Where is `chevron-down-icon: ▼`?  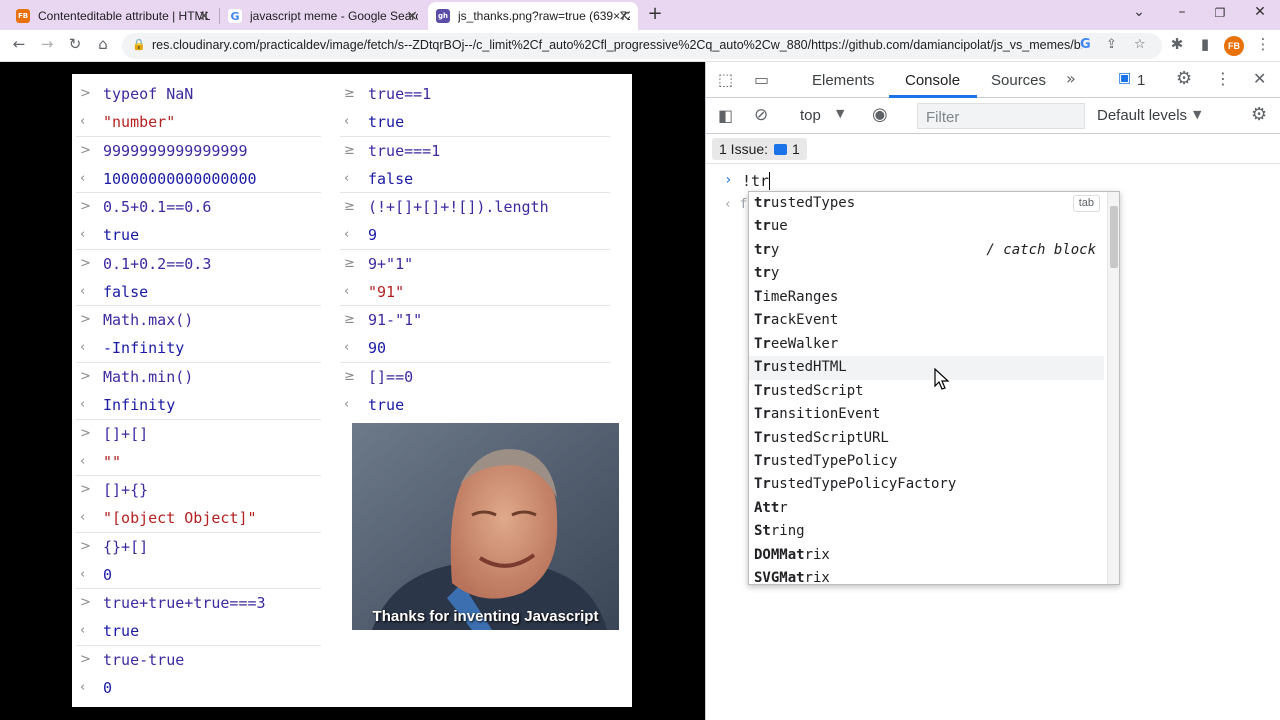
chevron-down-icon: ▼ is located at coordinates (1197, 114).